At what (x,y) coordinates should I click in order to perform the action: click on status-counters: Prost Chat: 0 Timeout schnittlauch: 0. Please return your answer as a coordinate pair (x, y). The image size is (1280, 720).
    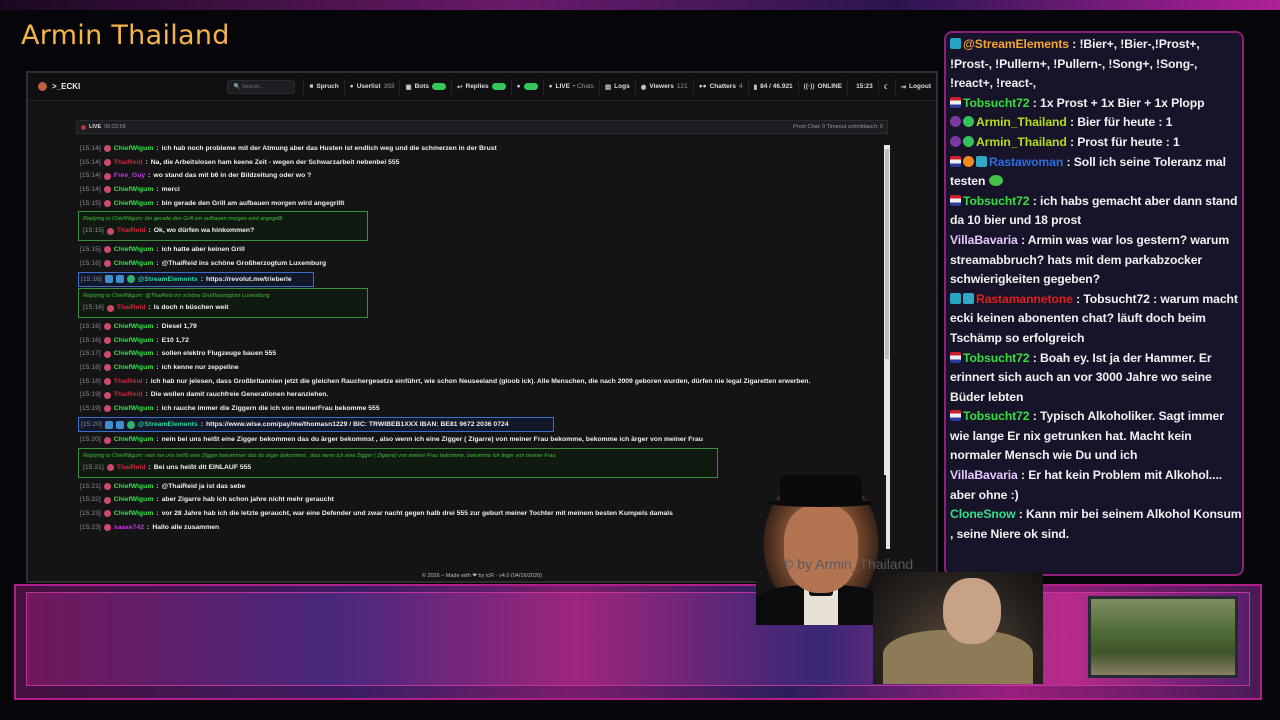
    Looking at the image, I should click on (838, 127).